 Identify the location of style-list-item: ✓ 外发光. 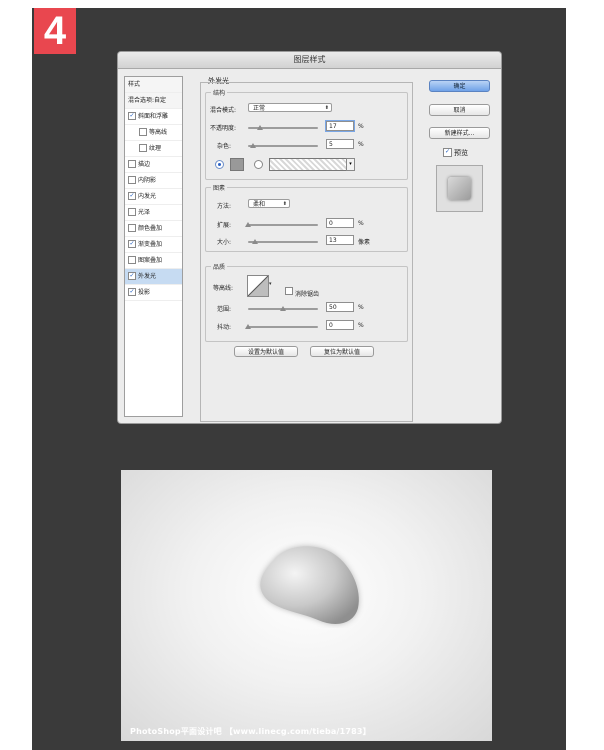
(153, 277).